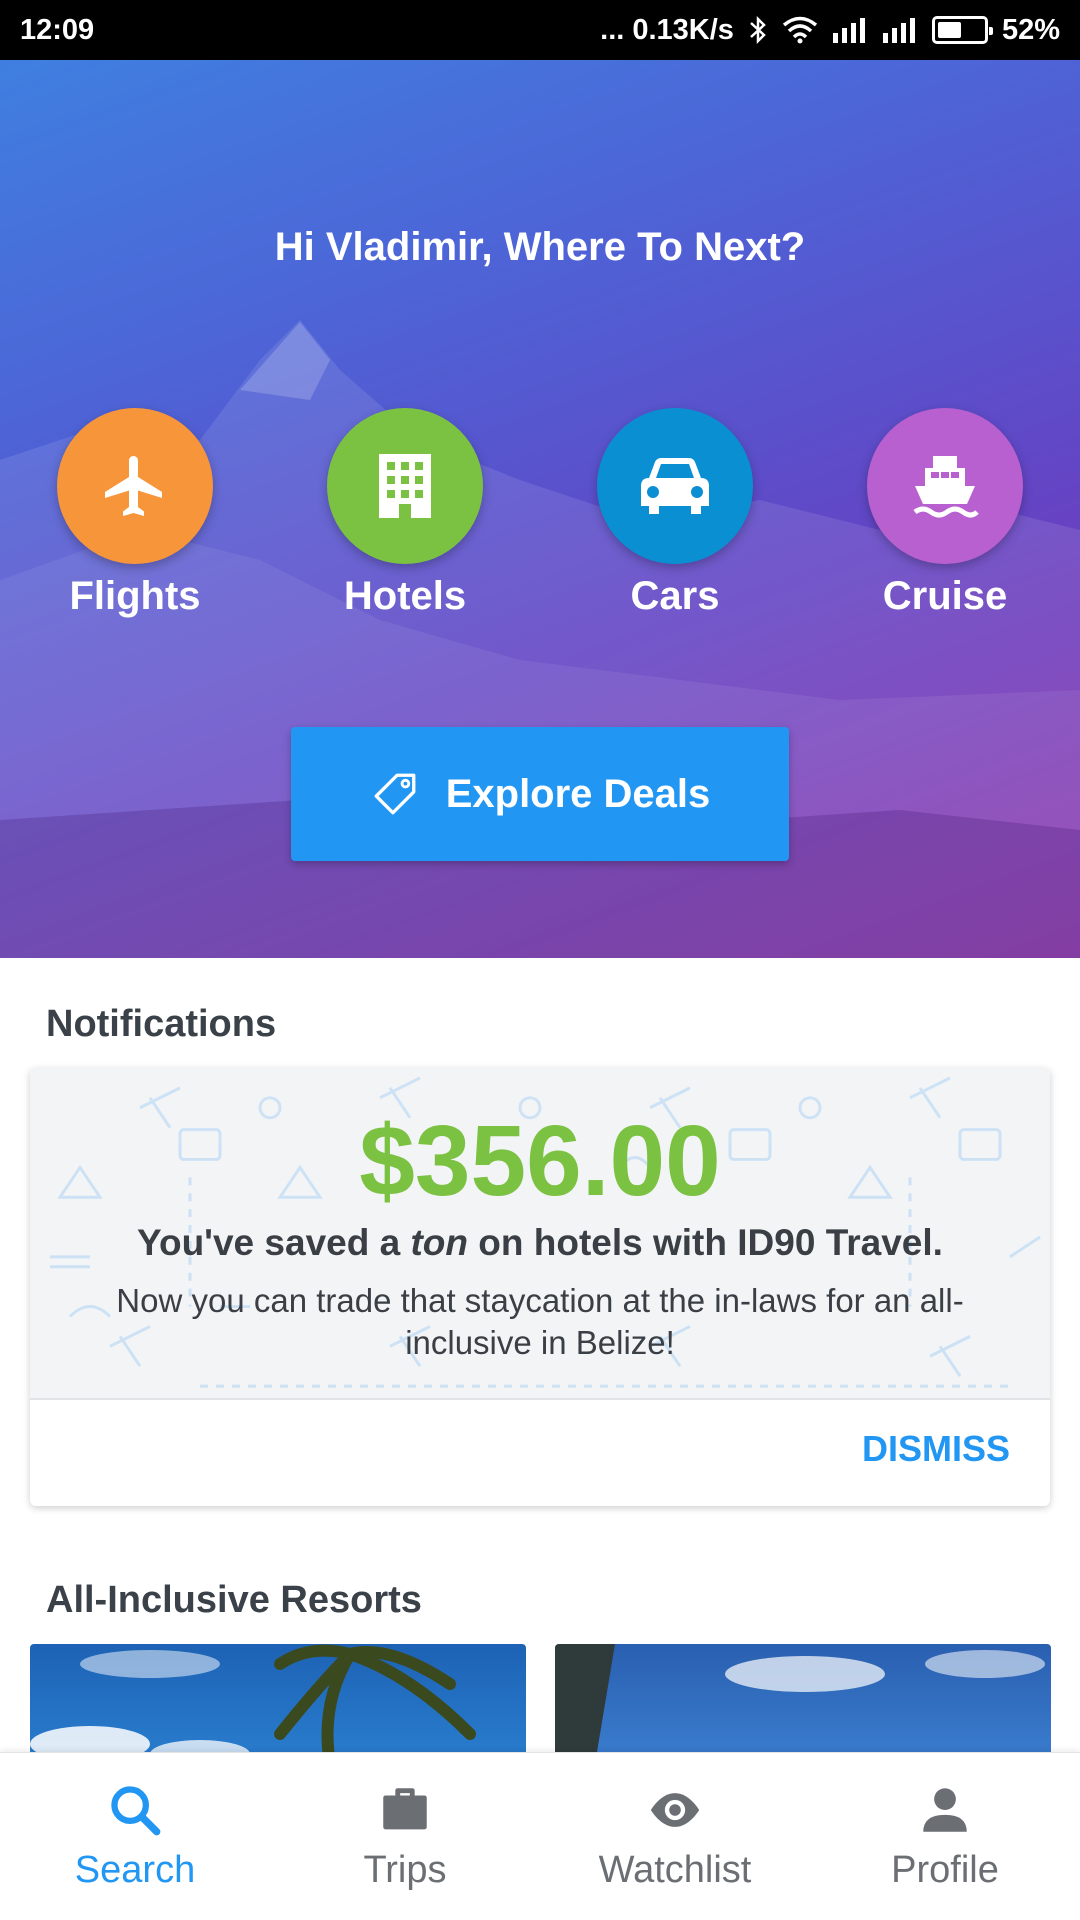 The height and width of the screenshot is (1920, 1080). What do you see at coordinates (540, 1161) in the screenshot?
I see `savings-amount: $356.00` at bounding box center [540, 1161].